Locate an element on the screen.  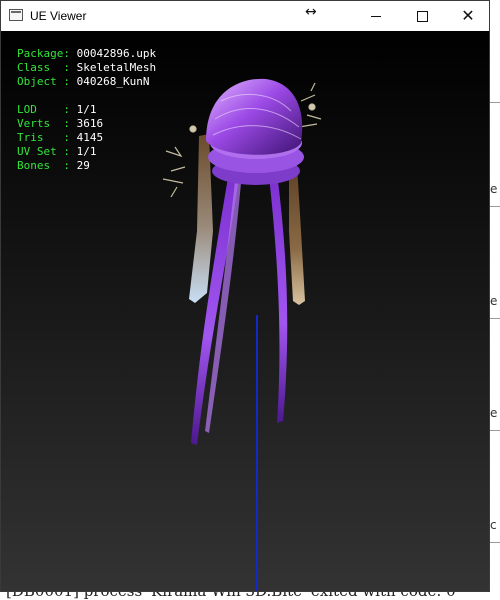
minimize-icon is located at coordinates (376, 16).